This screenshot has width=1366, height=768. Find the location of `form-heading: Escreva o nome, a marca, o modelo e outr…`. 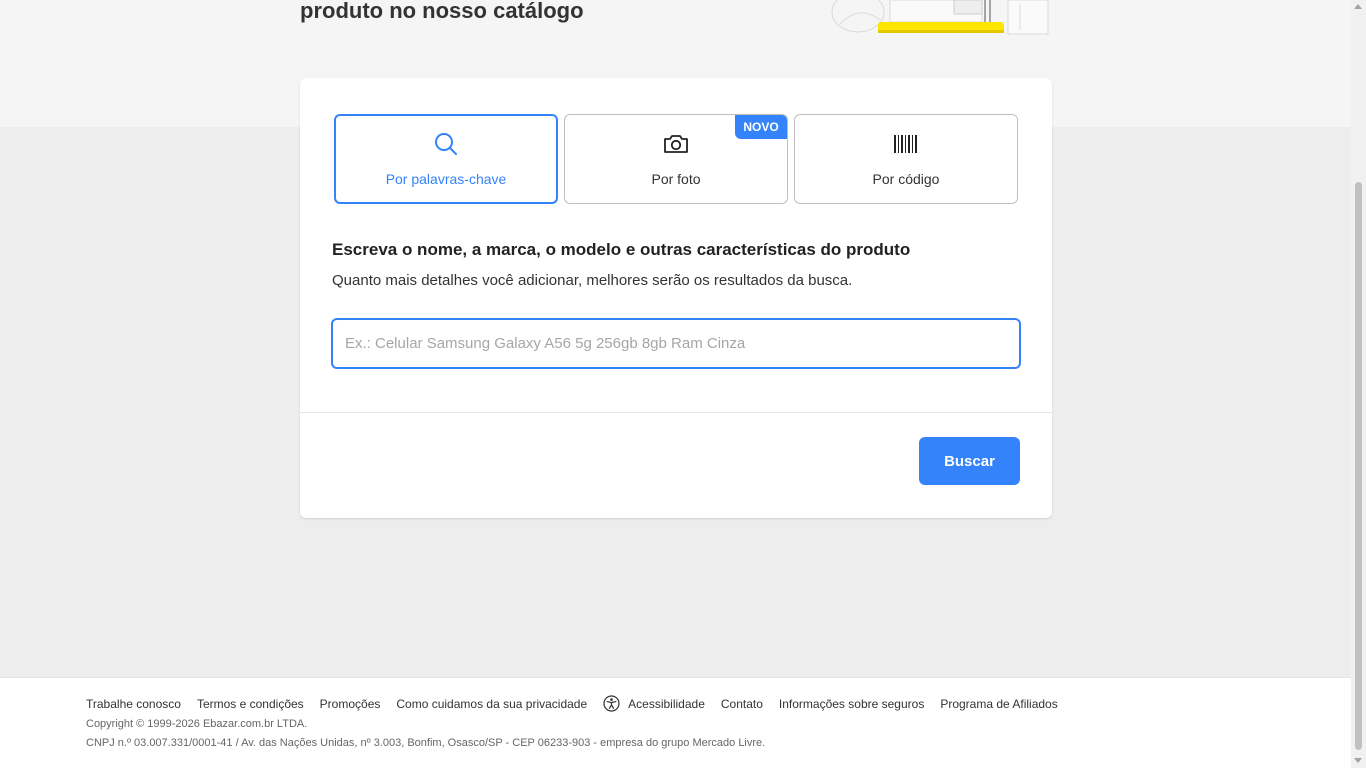

form-heading: Escreva o nome, a marca, o modelo e outr… is located at coordinates (621, 249).